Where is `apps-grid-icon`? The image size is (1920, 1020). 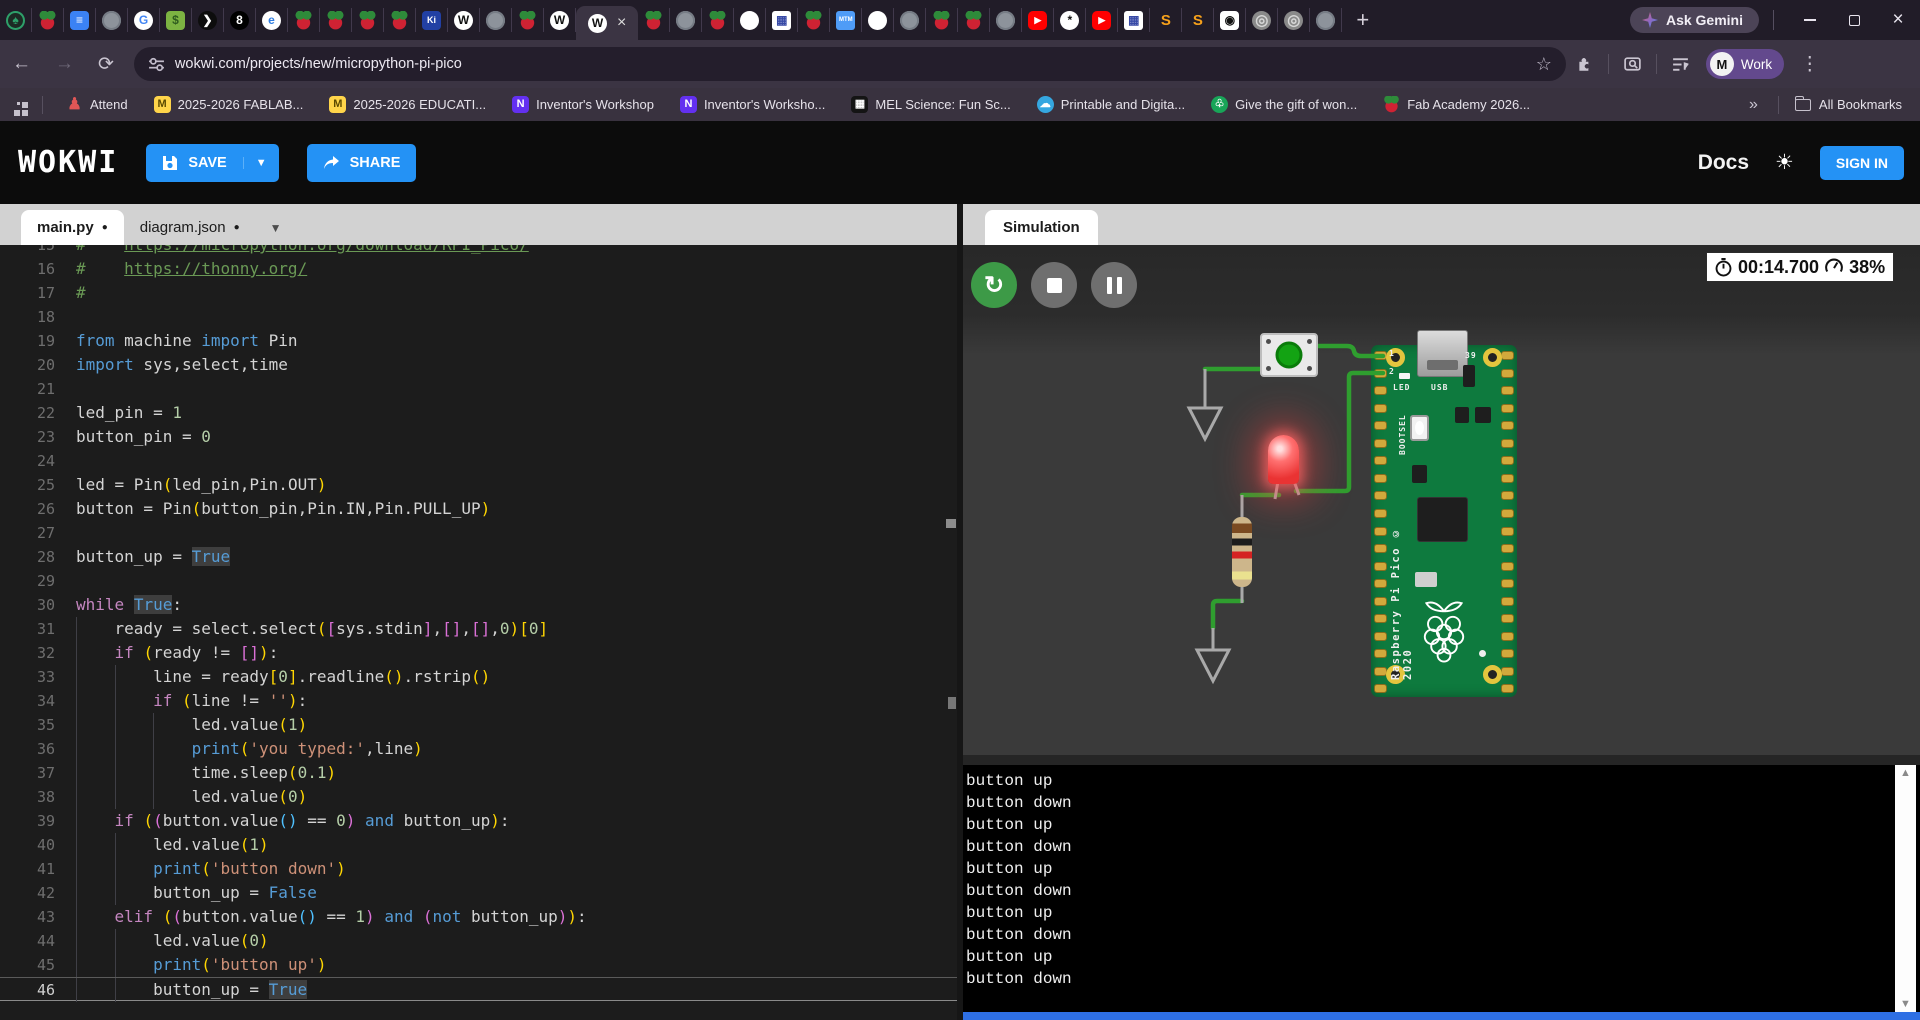
apps-grid-icon is located at coordinates (17, 104).